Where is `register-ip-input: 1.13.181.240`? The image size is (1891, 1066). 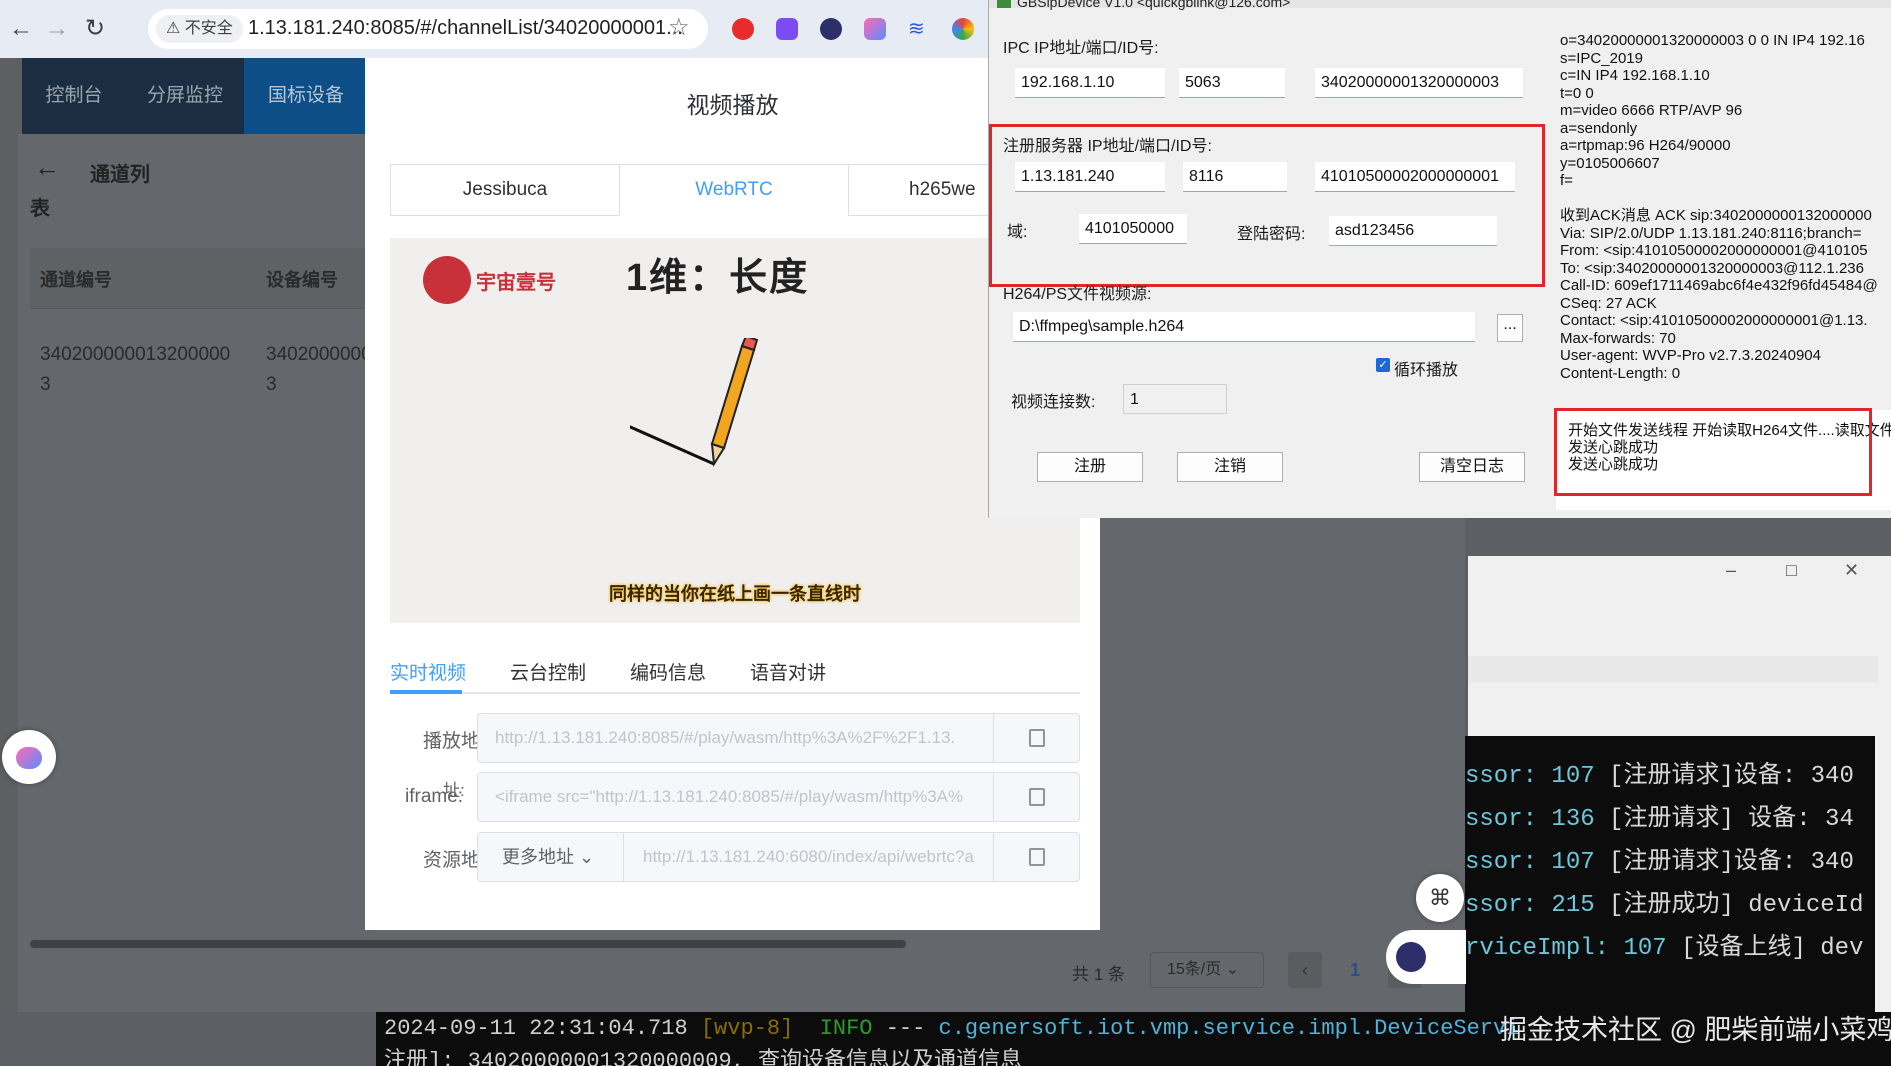 register-ip-input: 1.13.181.240 is located at coordinates (1090, 177).